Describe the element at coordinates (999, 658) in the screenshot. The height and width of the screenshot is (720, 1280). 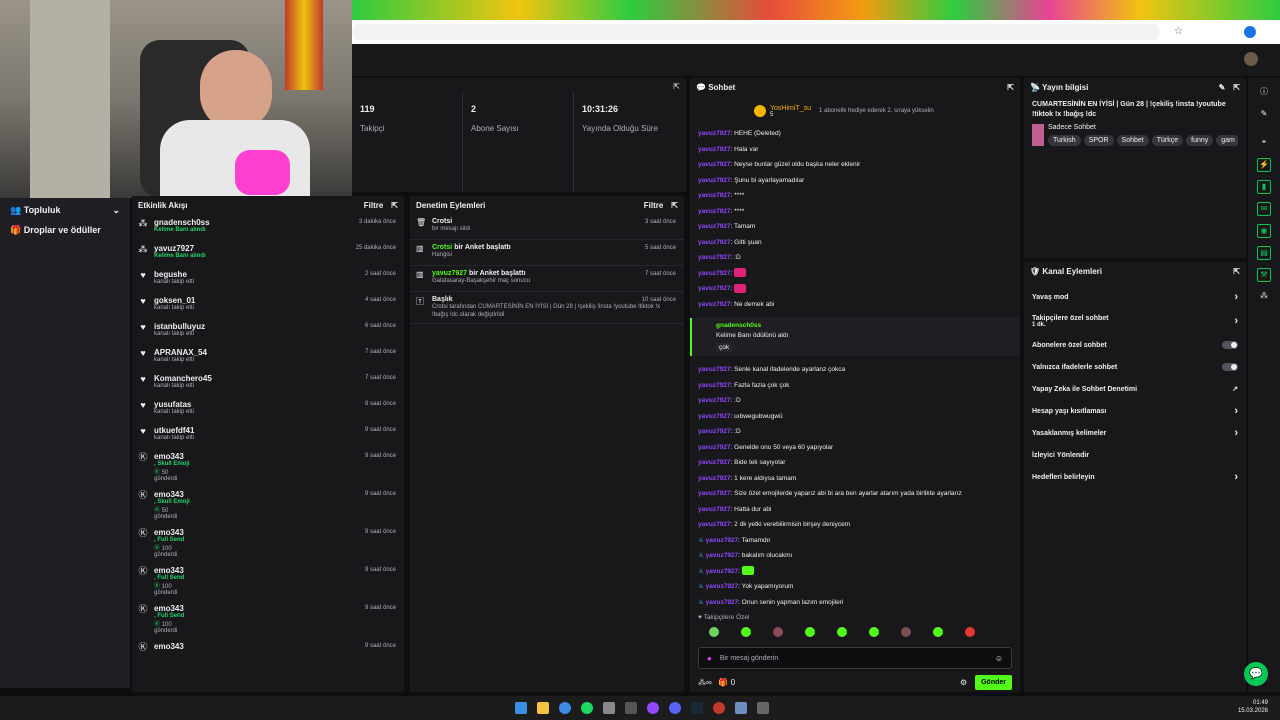
I see `emoji-icon: ☺` at that location.